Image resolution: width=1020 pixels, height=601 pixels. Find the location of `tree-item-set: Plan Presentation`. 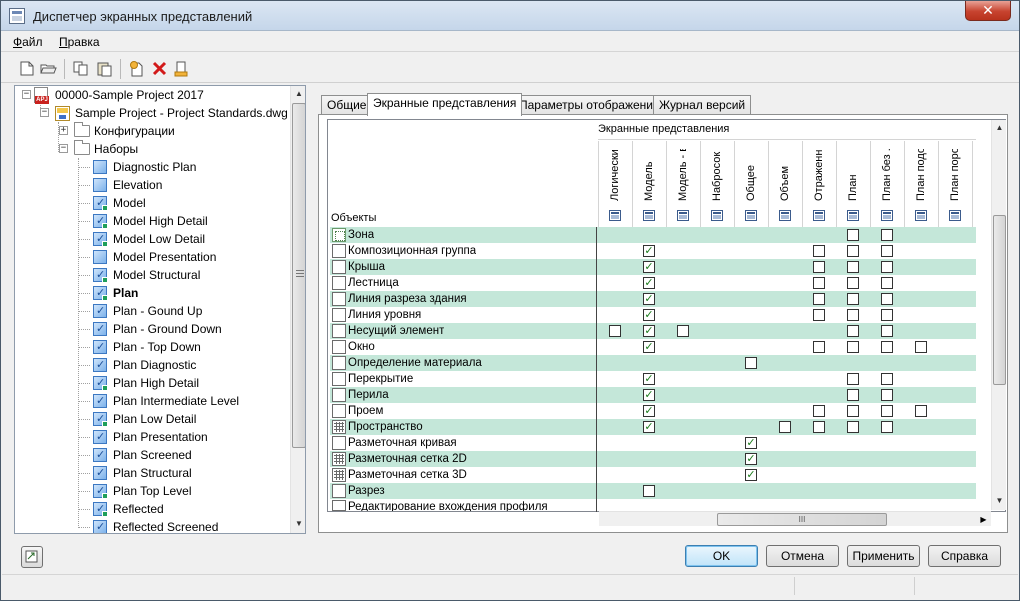

tree-item-set: Plan Presentation is located at coordinates (151, 437).